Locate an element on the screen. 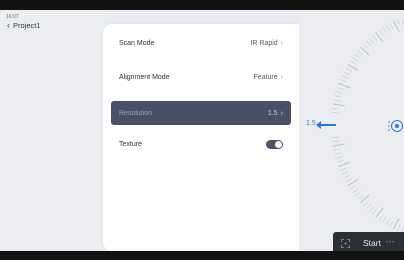 This screenshot has height=260, width=404. start-label: Start is located at coordinates (372, 243).